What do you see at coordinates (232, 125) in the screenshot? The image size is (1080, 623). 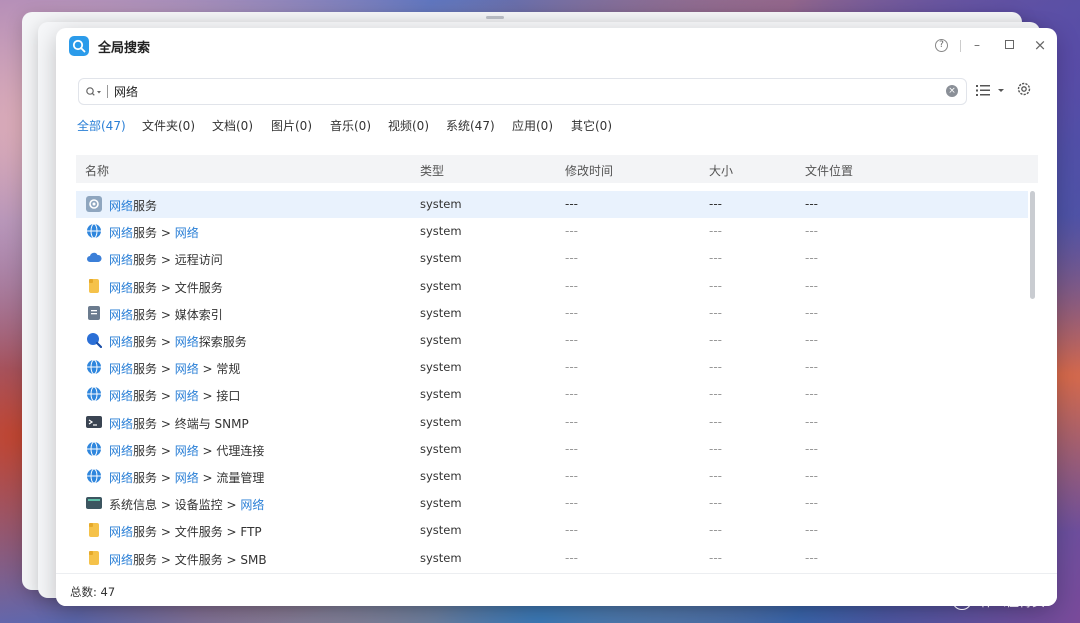 I see `tab-documents: 文档(0)` at bounding box center [232, 125].